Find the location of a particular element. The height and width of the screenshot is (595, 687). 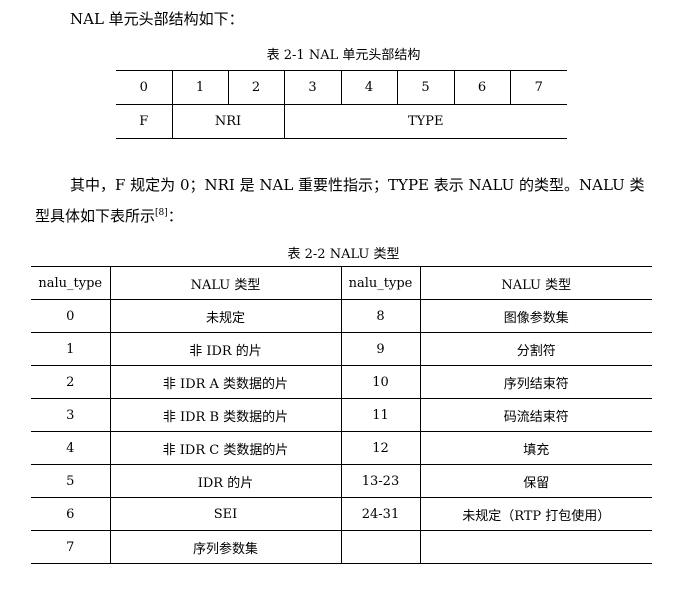

table-row: 2 非 IDR A 类数据的片 10 序列结束符 is located at coordinates (341, 382).